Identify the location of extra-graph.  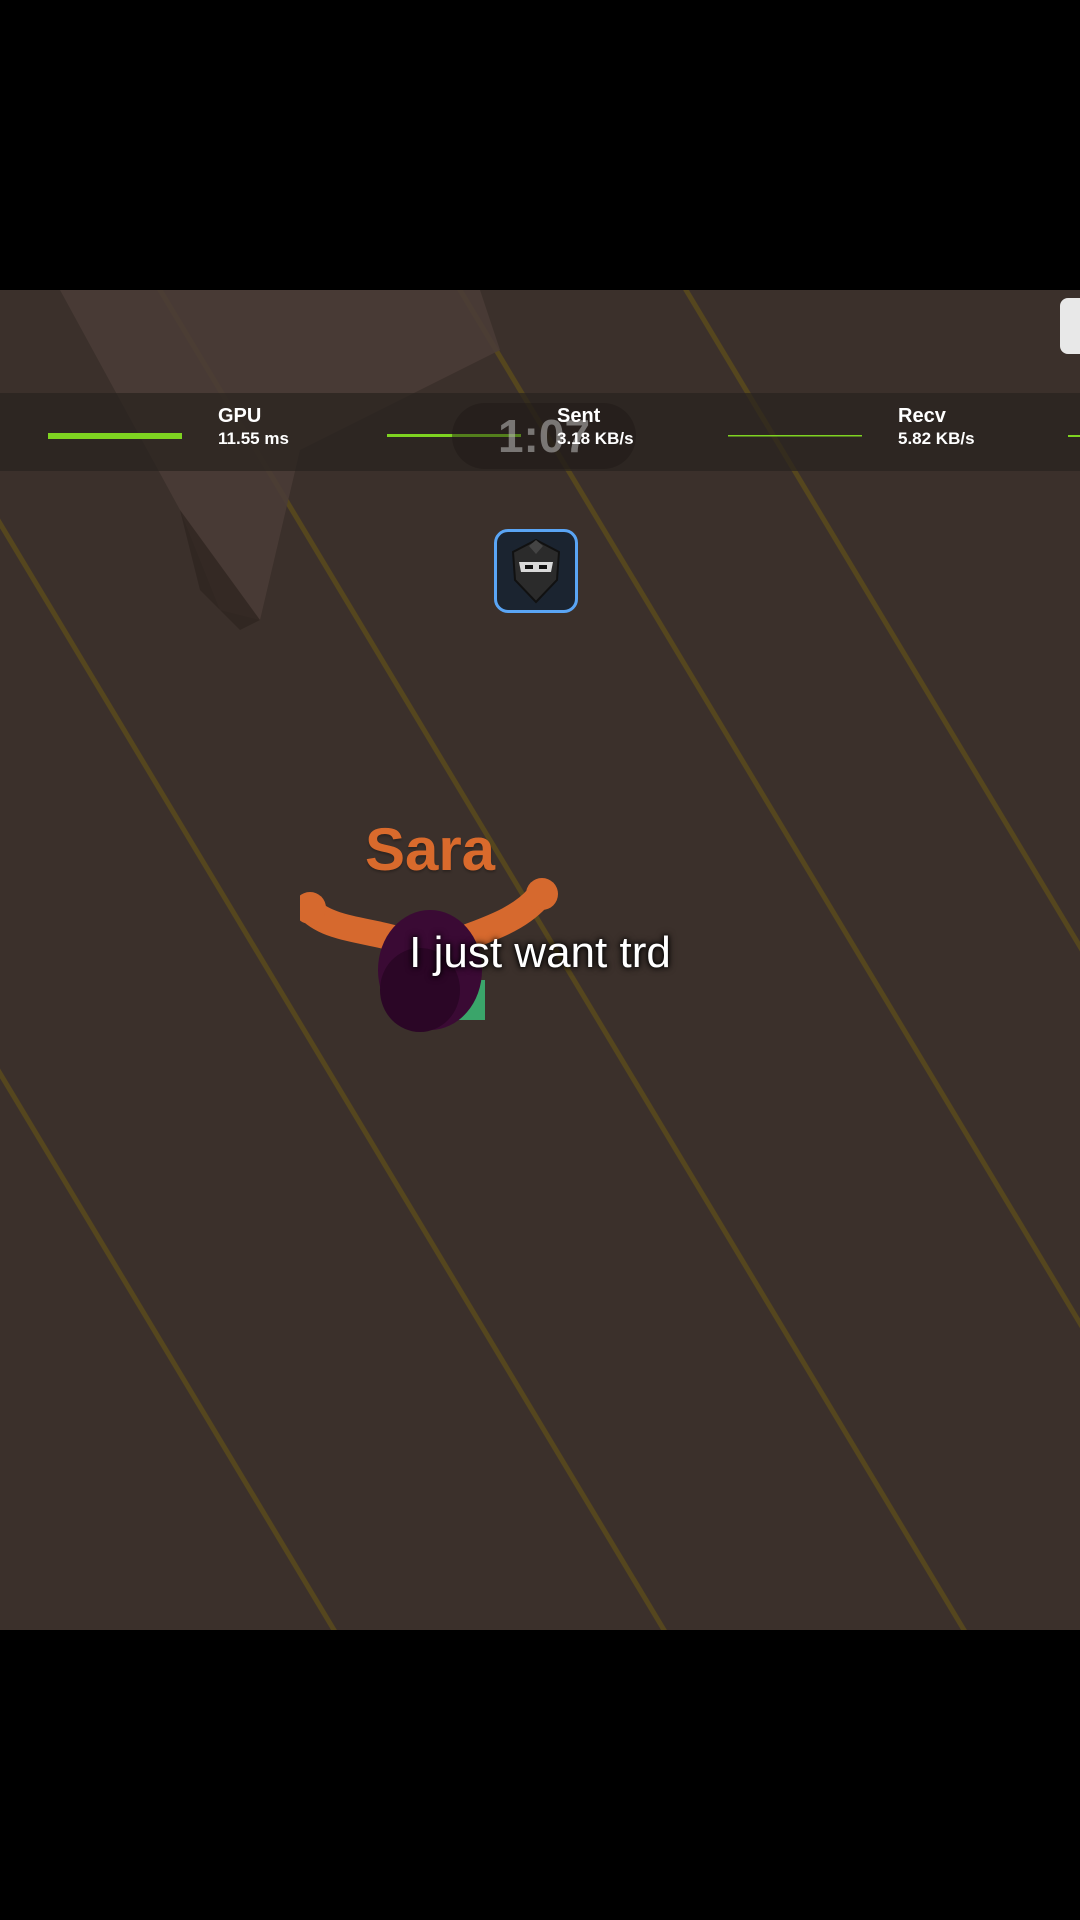
(1074, 436).